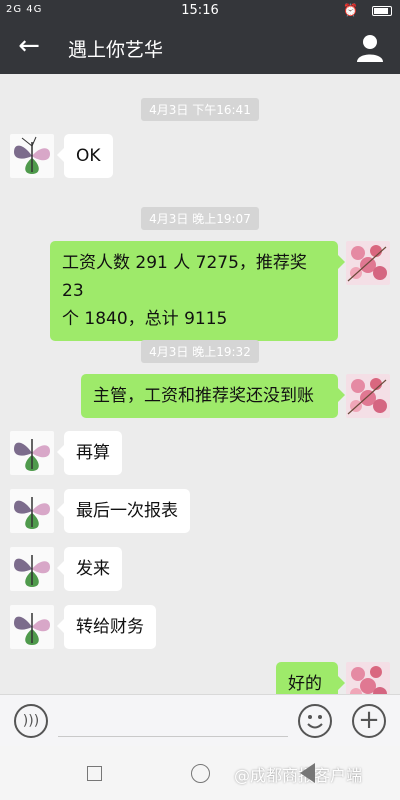 This screenshot has width=400, height=800. What do you see at coordinates (382, 10) in the screenshot?
I see `battery-icon` at bounding box center [382, 10].